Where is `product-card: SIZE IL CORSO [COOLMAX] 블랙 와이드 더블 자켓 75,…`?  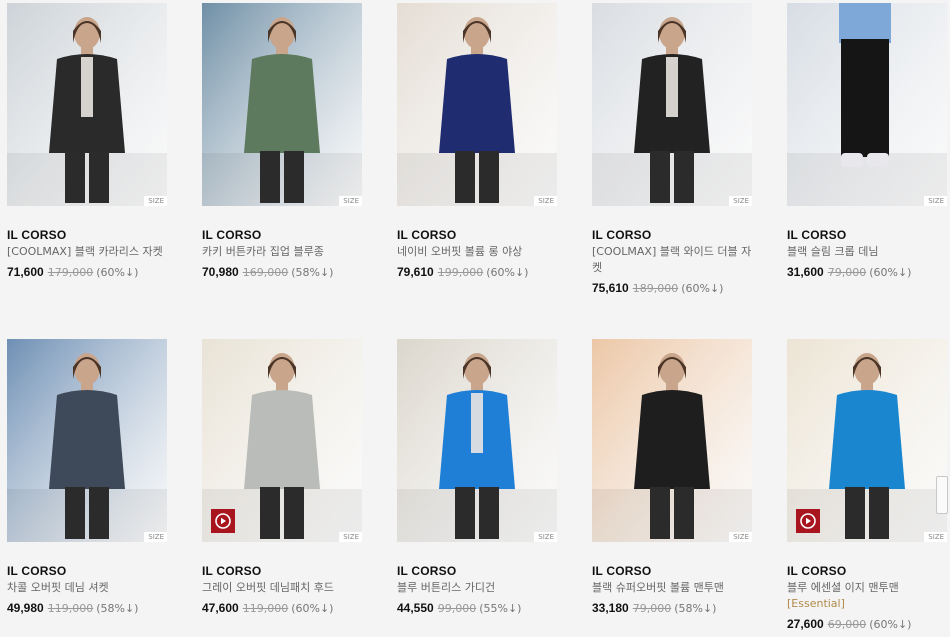
product-card: SIZE IL CORSO [COOLMAX] 블랙 와이드 더블 자켓 75,… is located at coordinates (672, 150).